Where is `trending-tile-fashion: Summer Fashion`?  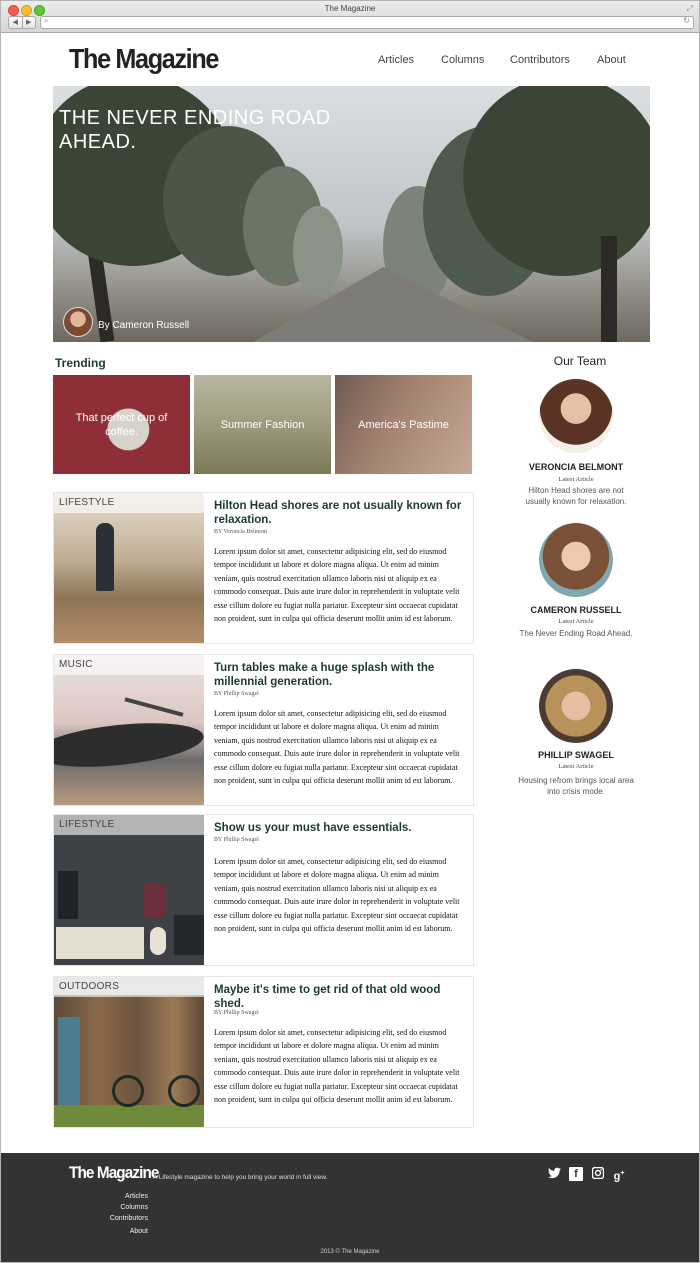 trending-tile-fashion: Summer Fashion is located at coordinates (262, 424).